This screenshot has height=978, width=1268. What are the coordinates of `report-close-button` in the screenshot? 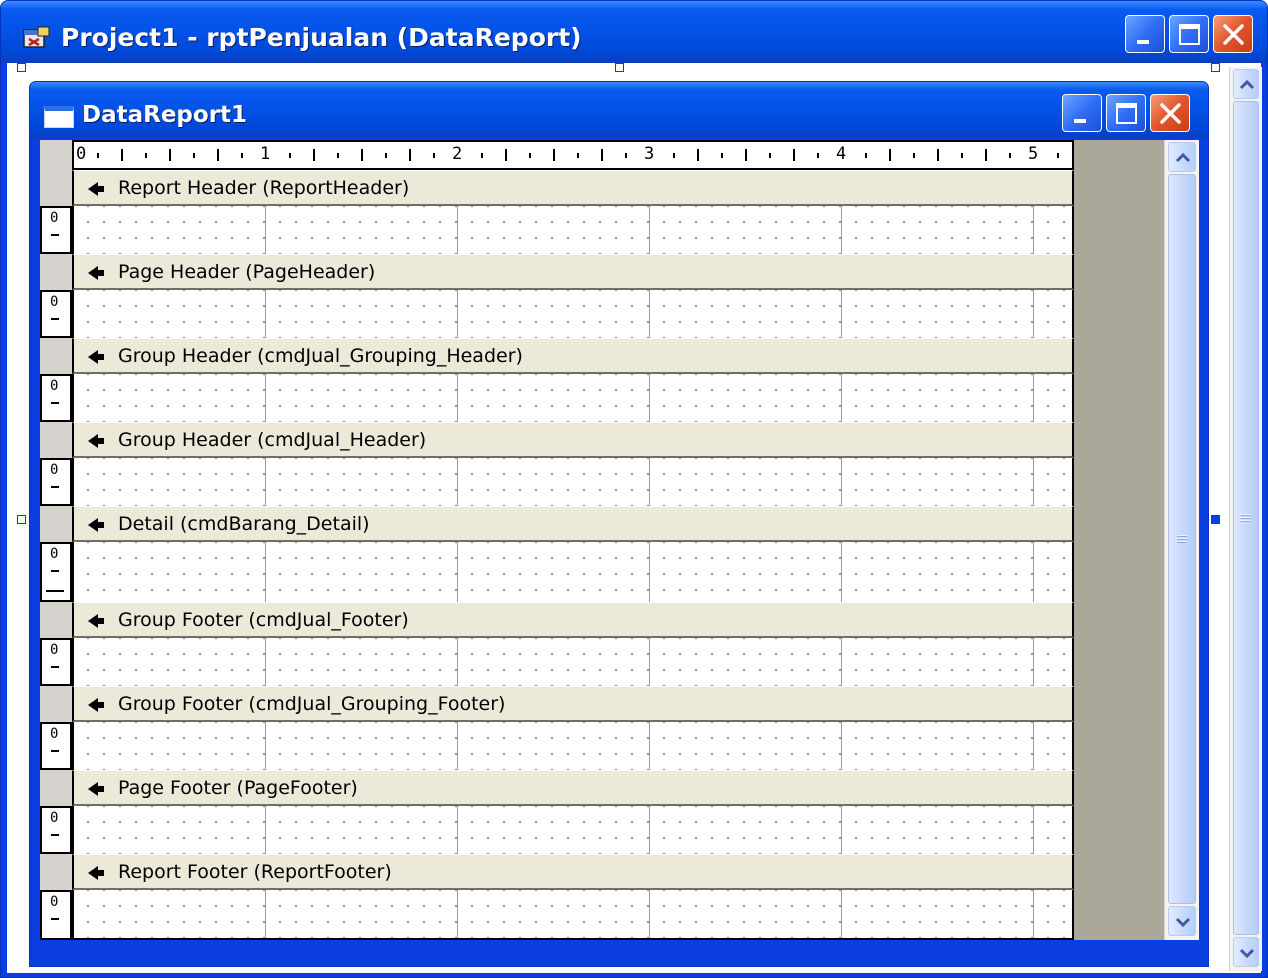 It's located at (1170, 113).